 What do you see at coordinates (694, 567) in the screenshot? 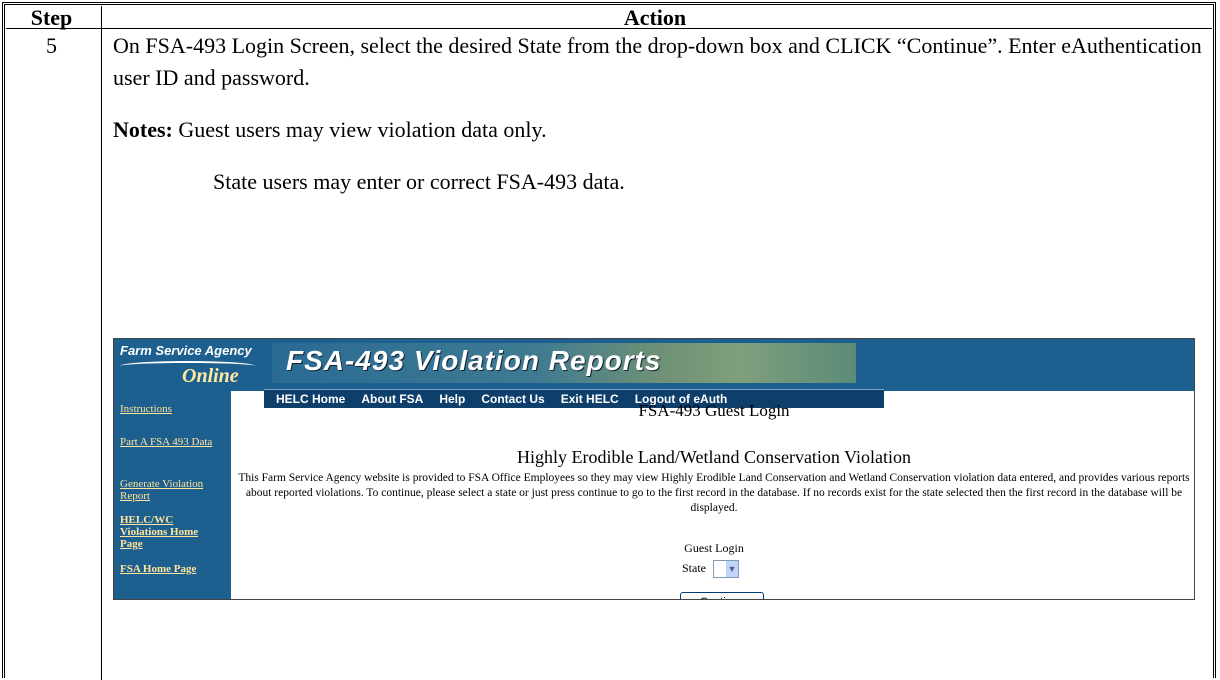
I see `state-label: State` at bounding box center [694, 567].